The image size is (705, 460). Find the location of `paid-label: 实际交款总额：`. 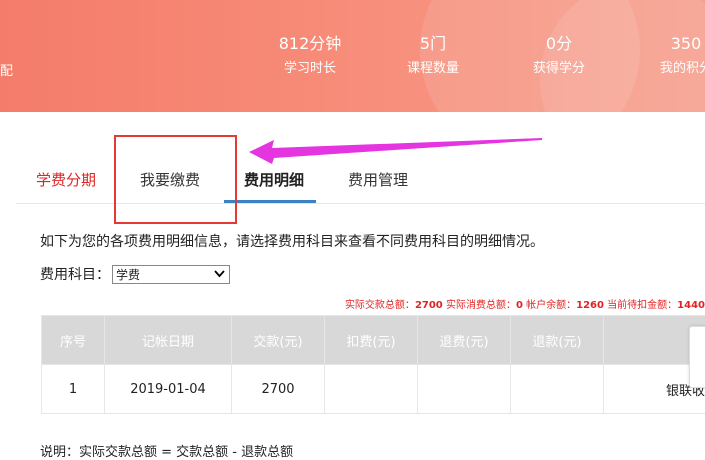

paid-label: 实际交款总额： is located at coordinates (380, 305).